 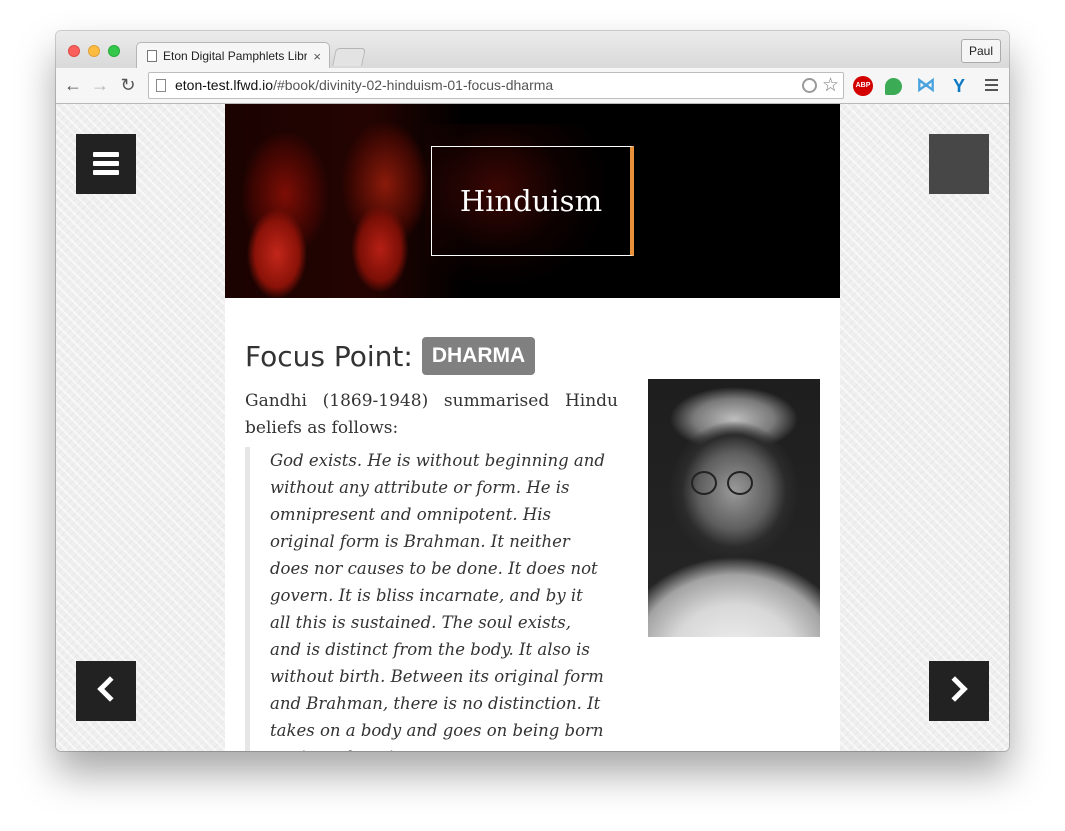 I want to click on banner-title: Hinduism, so click(x=532, y=201).